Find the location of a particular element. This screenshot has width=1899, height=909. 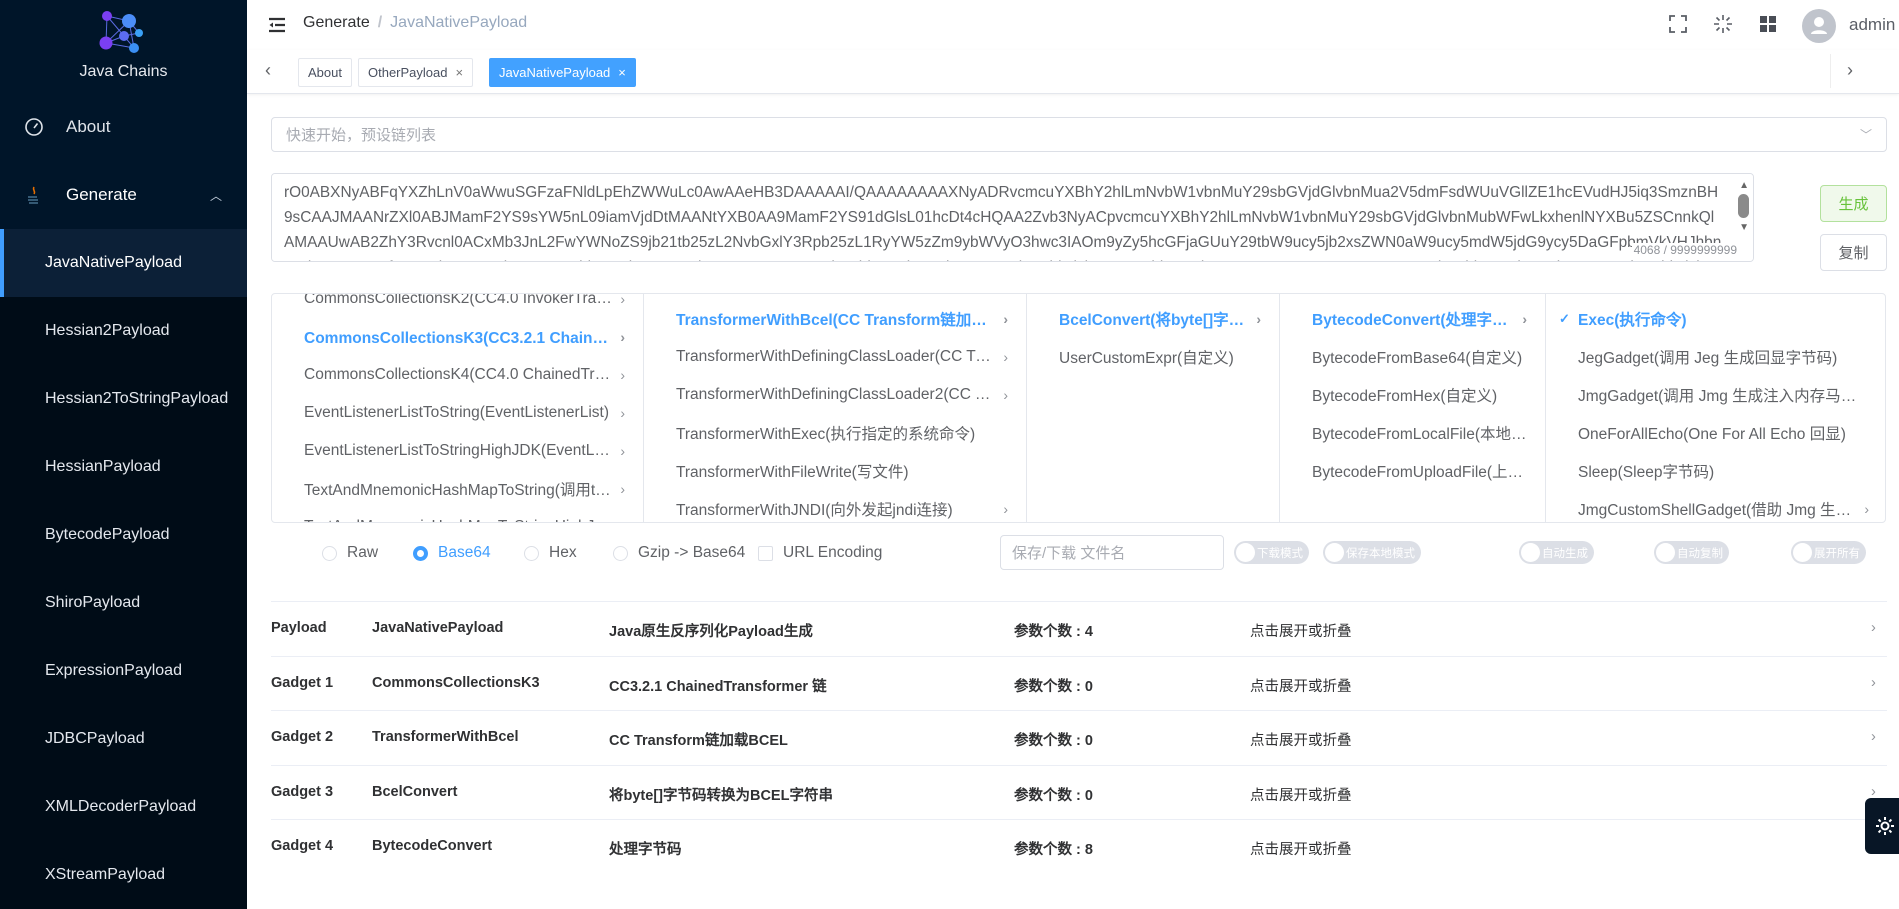

cascader-option: ✓ Exec(执行命令) is located at coordinates (1715, 319).